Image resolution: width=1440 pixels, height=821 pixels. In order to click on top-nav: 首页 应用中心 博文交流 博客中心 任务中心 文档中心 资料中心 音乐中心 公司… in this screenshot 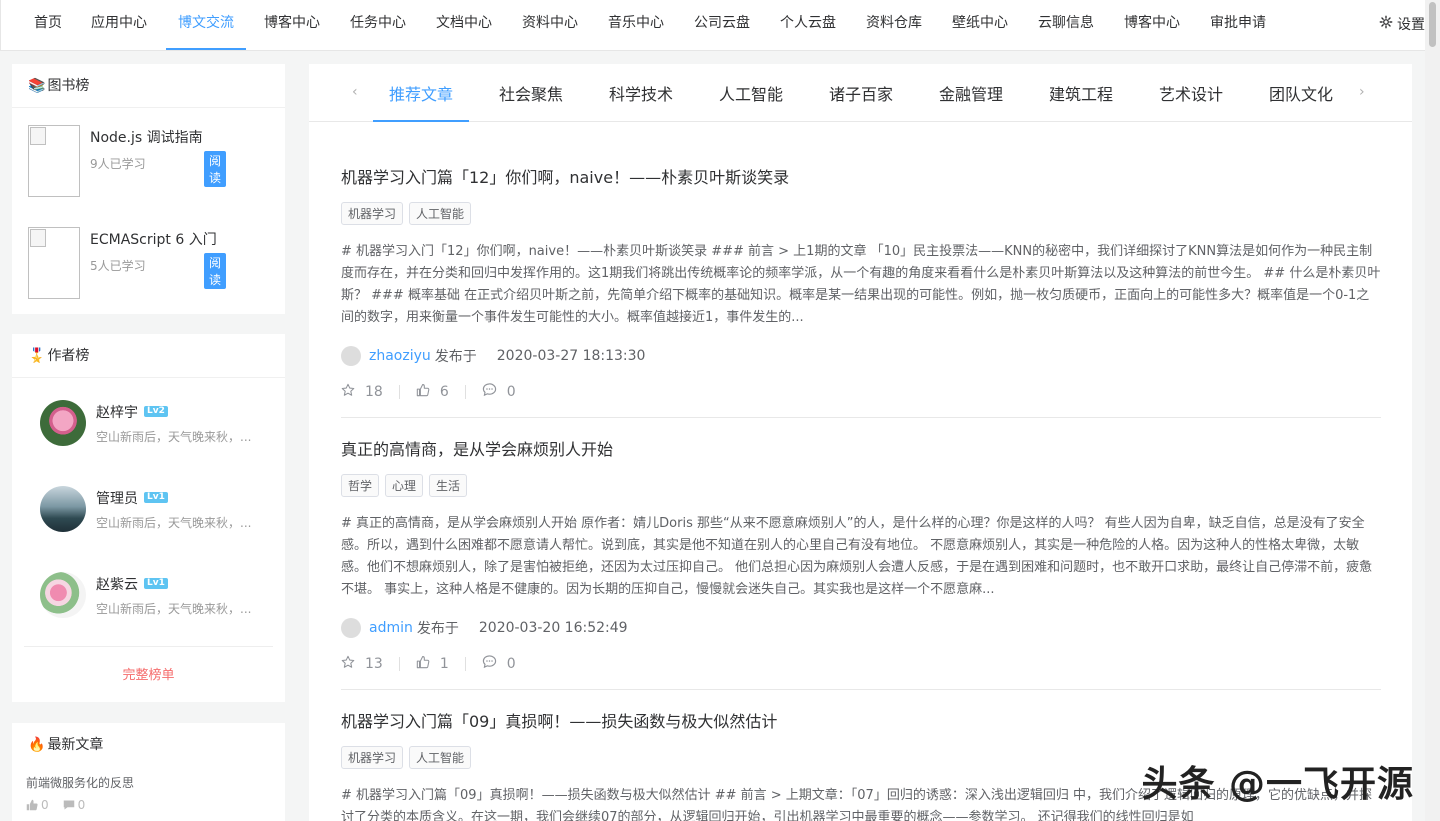, I will do `click(712, 25)`.